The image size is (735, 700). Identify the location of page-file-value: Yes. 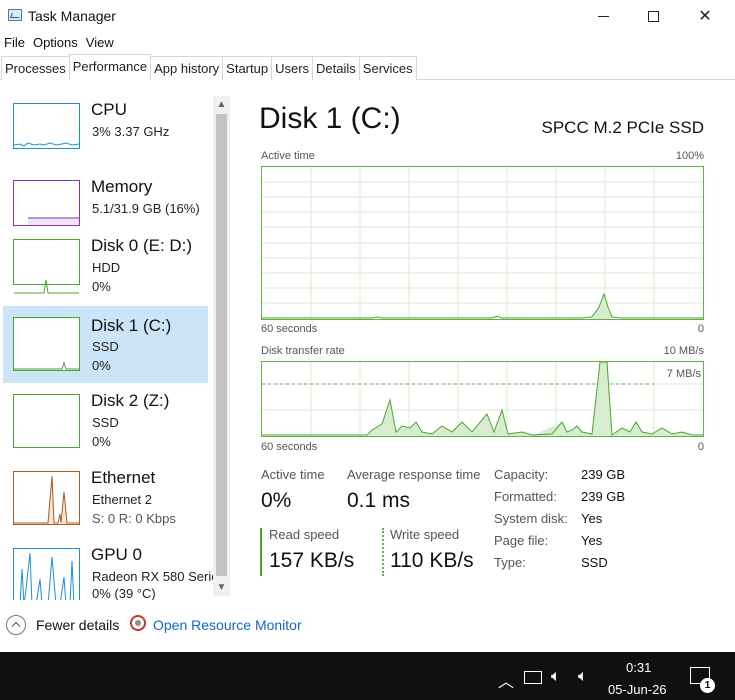
(592, 540).